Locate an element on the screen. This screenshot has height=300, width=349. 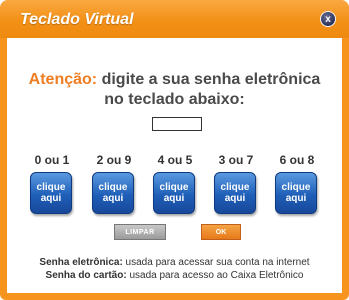
key-group-4: 6 ou 8 clique aqui is located at coordinates (297, 183).